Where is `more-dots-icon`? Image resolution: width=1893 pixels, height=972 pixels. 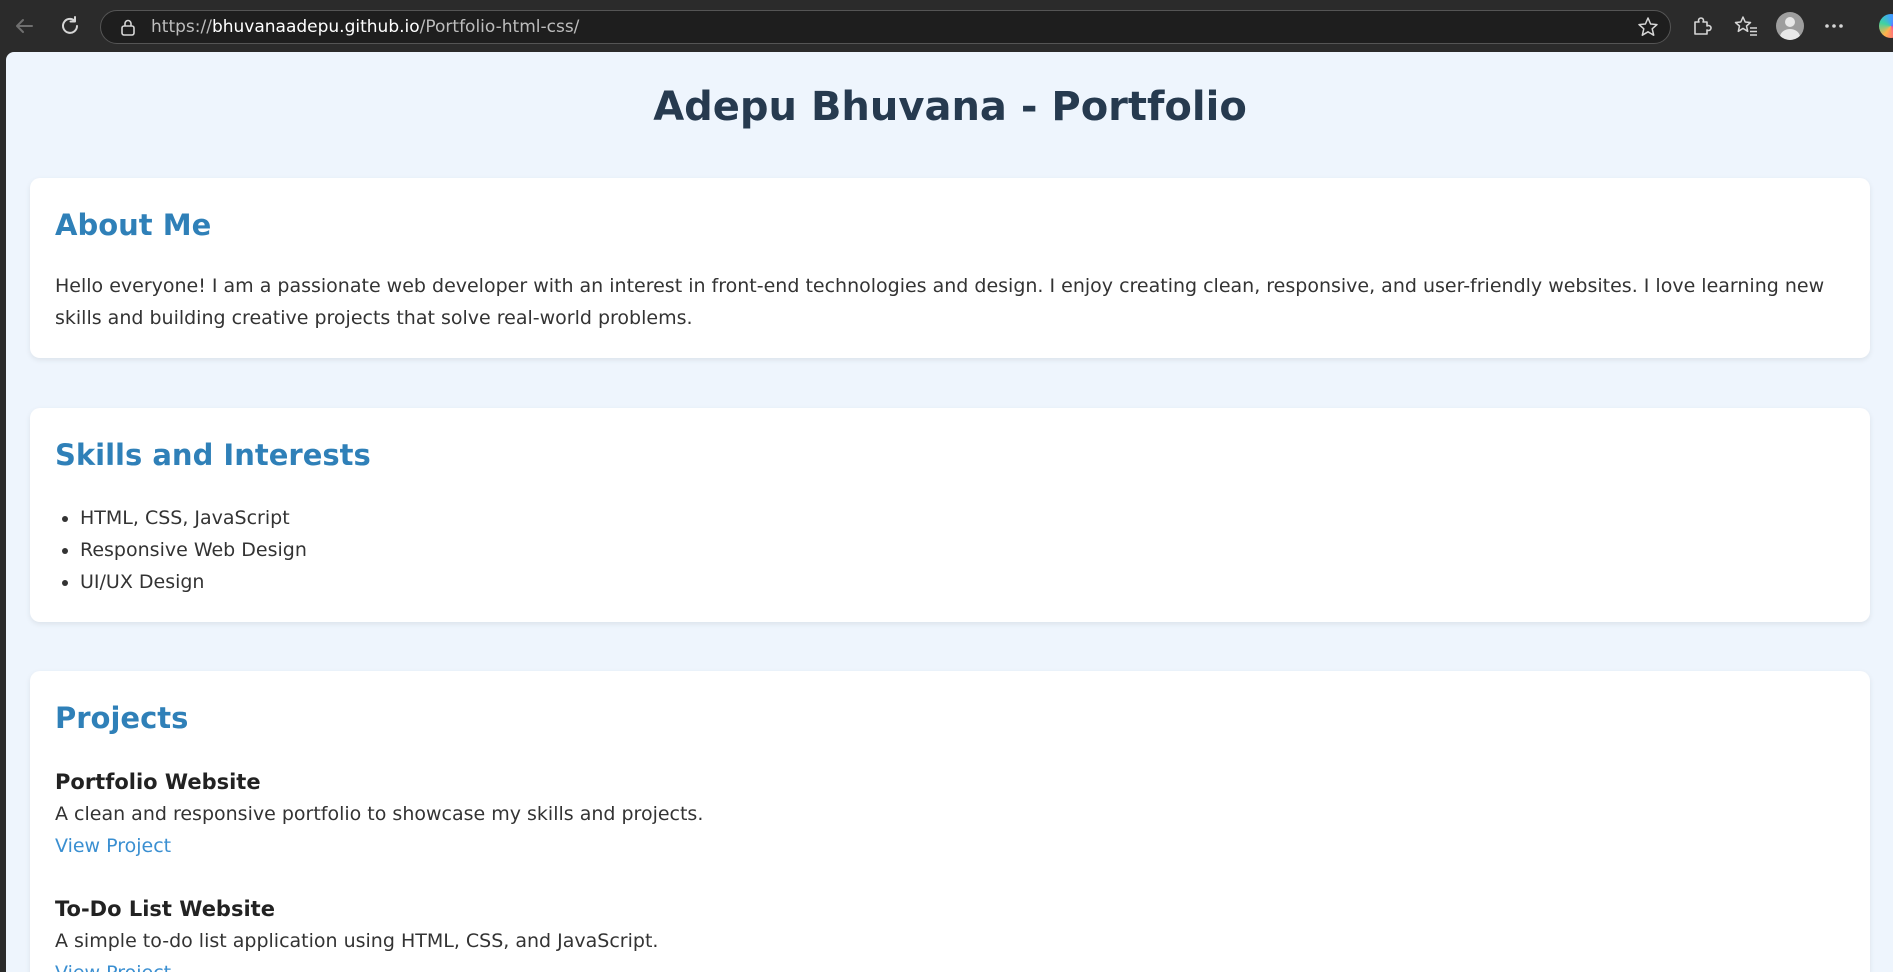 more-dots-icon is located at coordinates (1834, 26).